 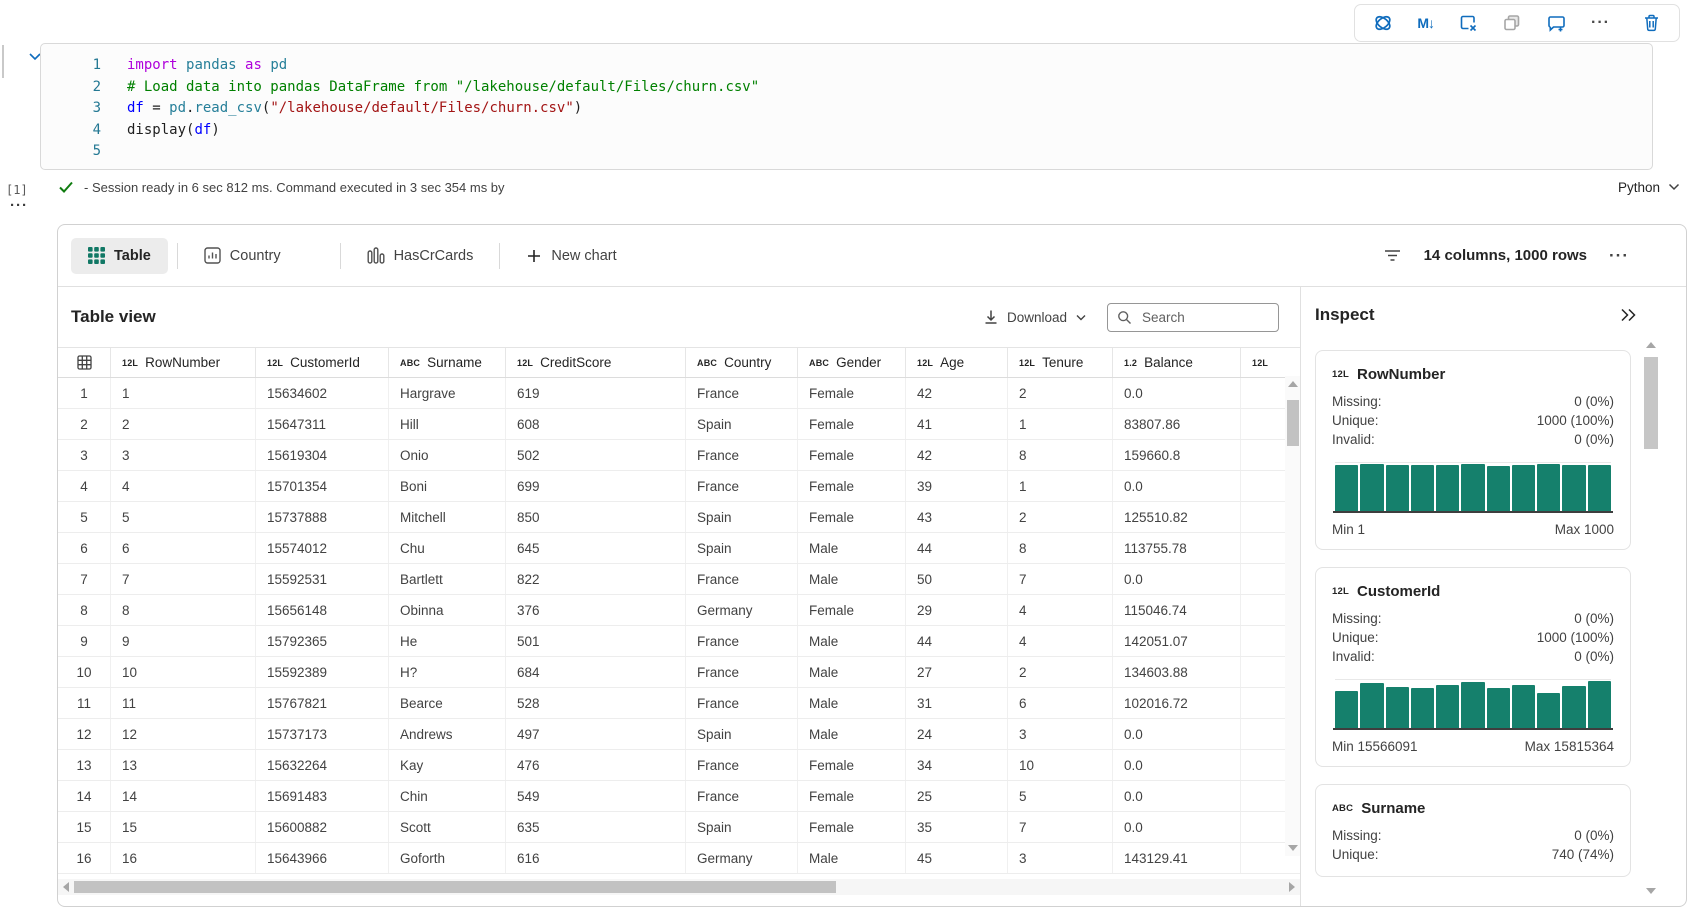 I want to click on table-cell: 15701354, so click(x=322, y=486).